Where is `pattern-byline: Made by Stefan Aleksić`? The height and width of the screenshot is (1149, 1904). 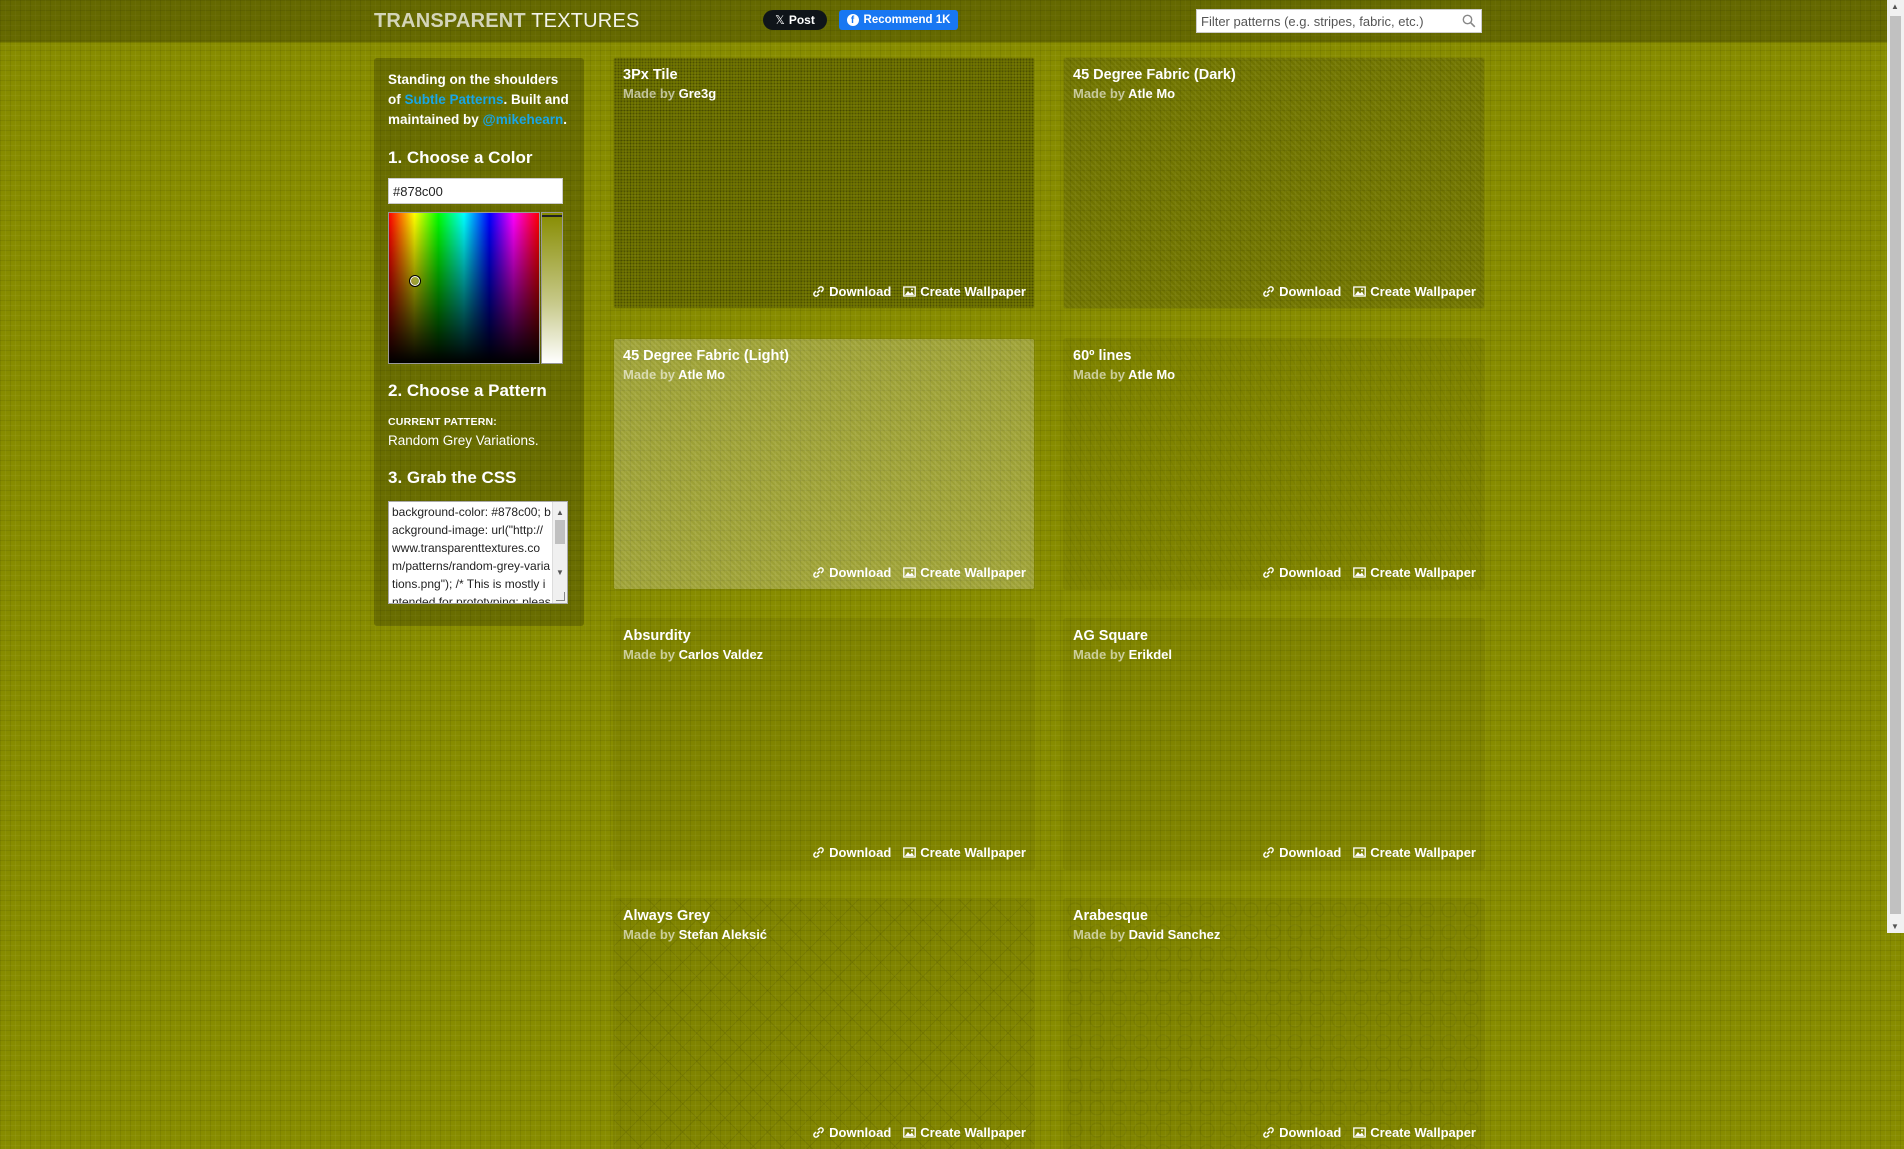 pattern-byline: Made by Stefan Aleksić is located at coordinates (695, 934).